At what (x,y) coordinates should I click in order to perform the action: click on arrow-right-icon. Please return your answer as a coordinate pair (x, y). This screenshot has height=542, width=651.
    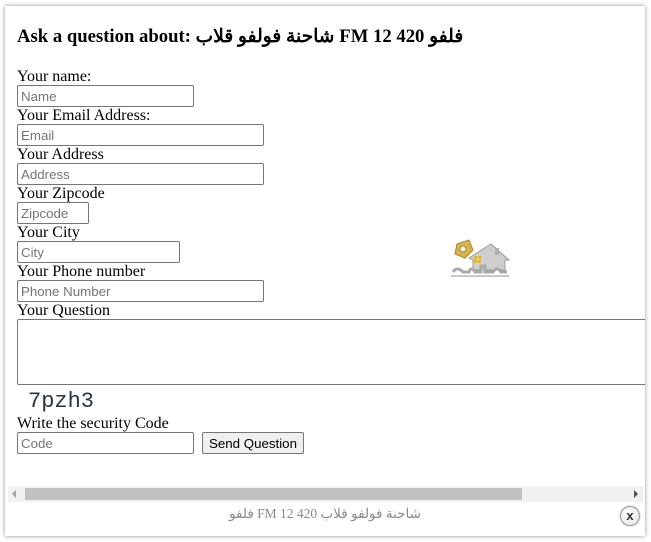
    Looking at the image, I should click on (636, 494).